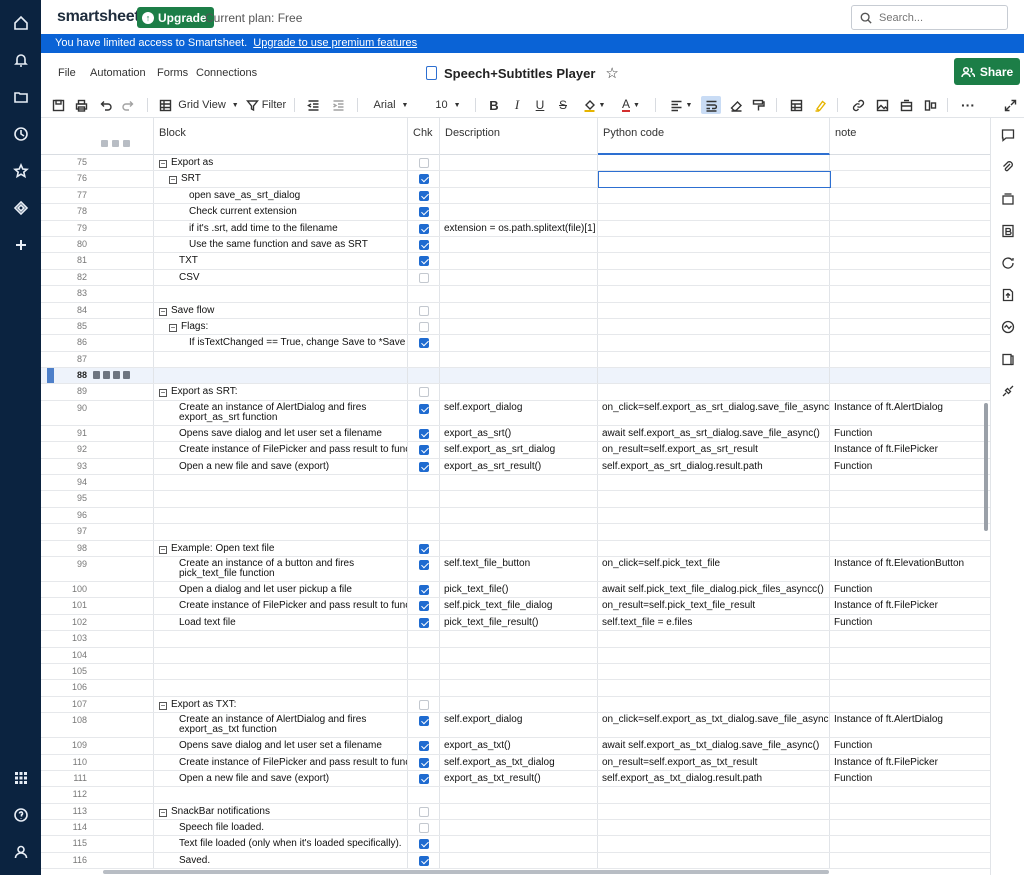 The width and height of the screenshot is (1024, 875). I want to click on cell-note: Instance of ft.ElevationButton, so click(910, 569).